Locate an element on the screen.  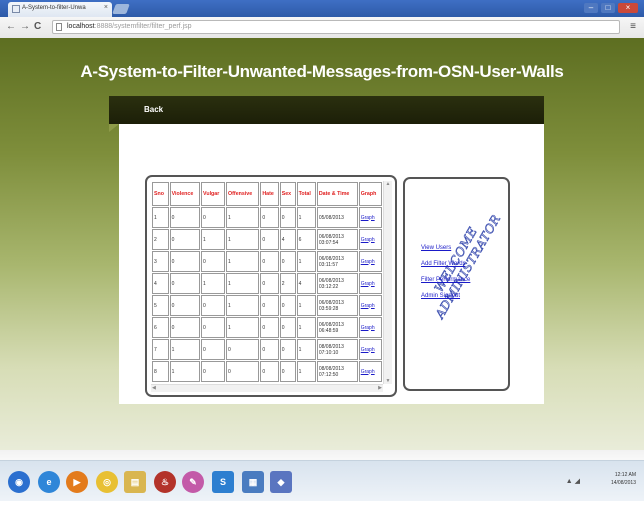
view-users-link: View Users is located at coordinates (445, 248).